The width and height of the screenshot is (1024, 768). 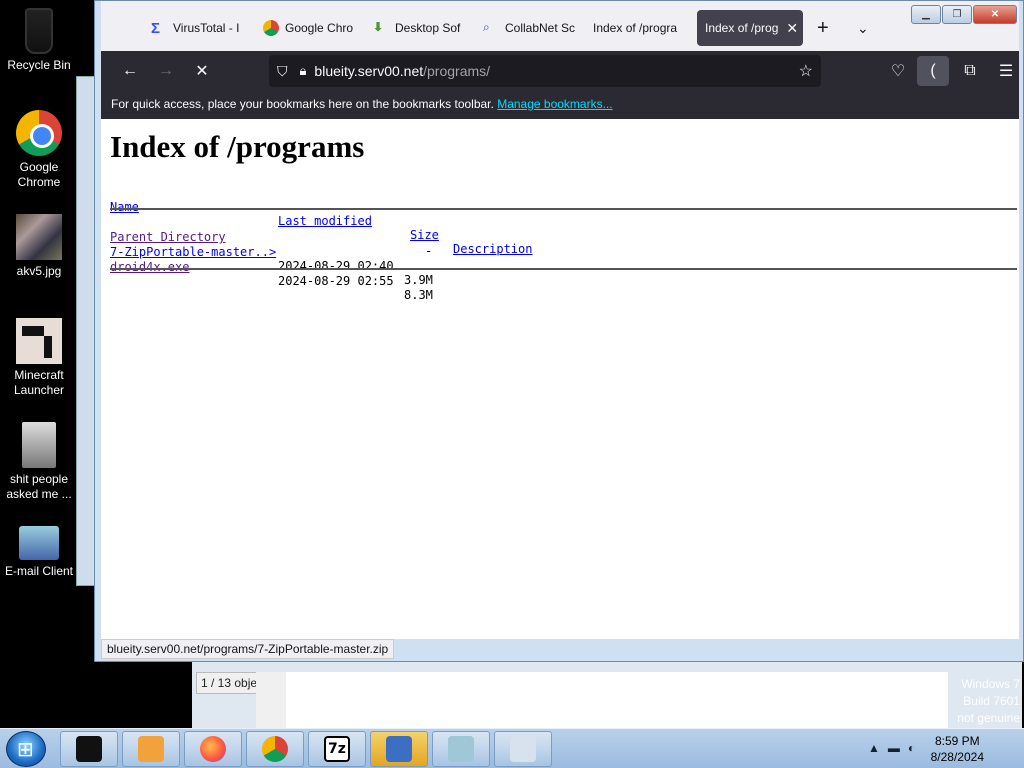 I want to click on close-tab-icon: ✕, so click(x=792, y=28).